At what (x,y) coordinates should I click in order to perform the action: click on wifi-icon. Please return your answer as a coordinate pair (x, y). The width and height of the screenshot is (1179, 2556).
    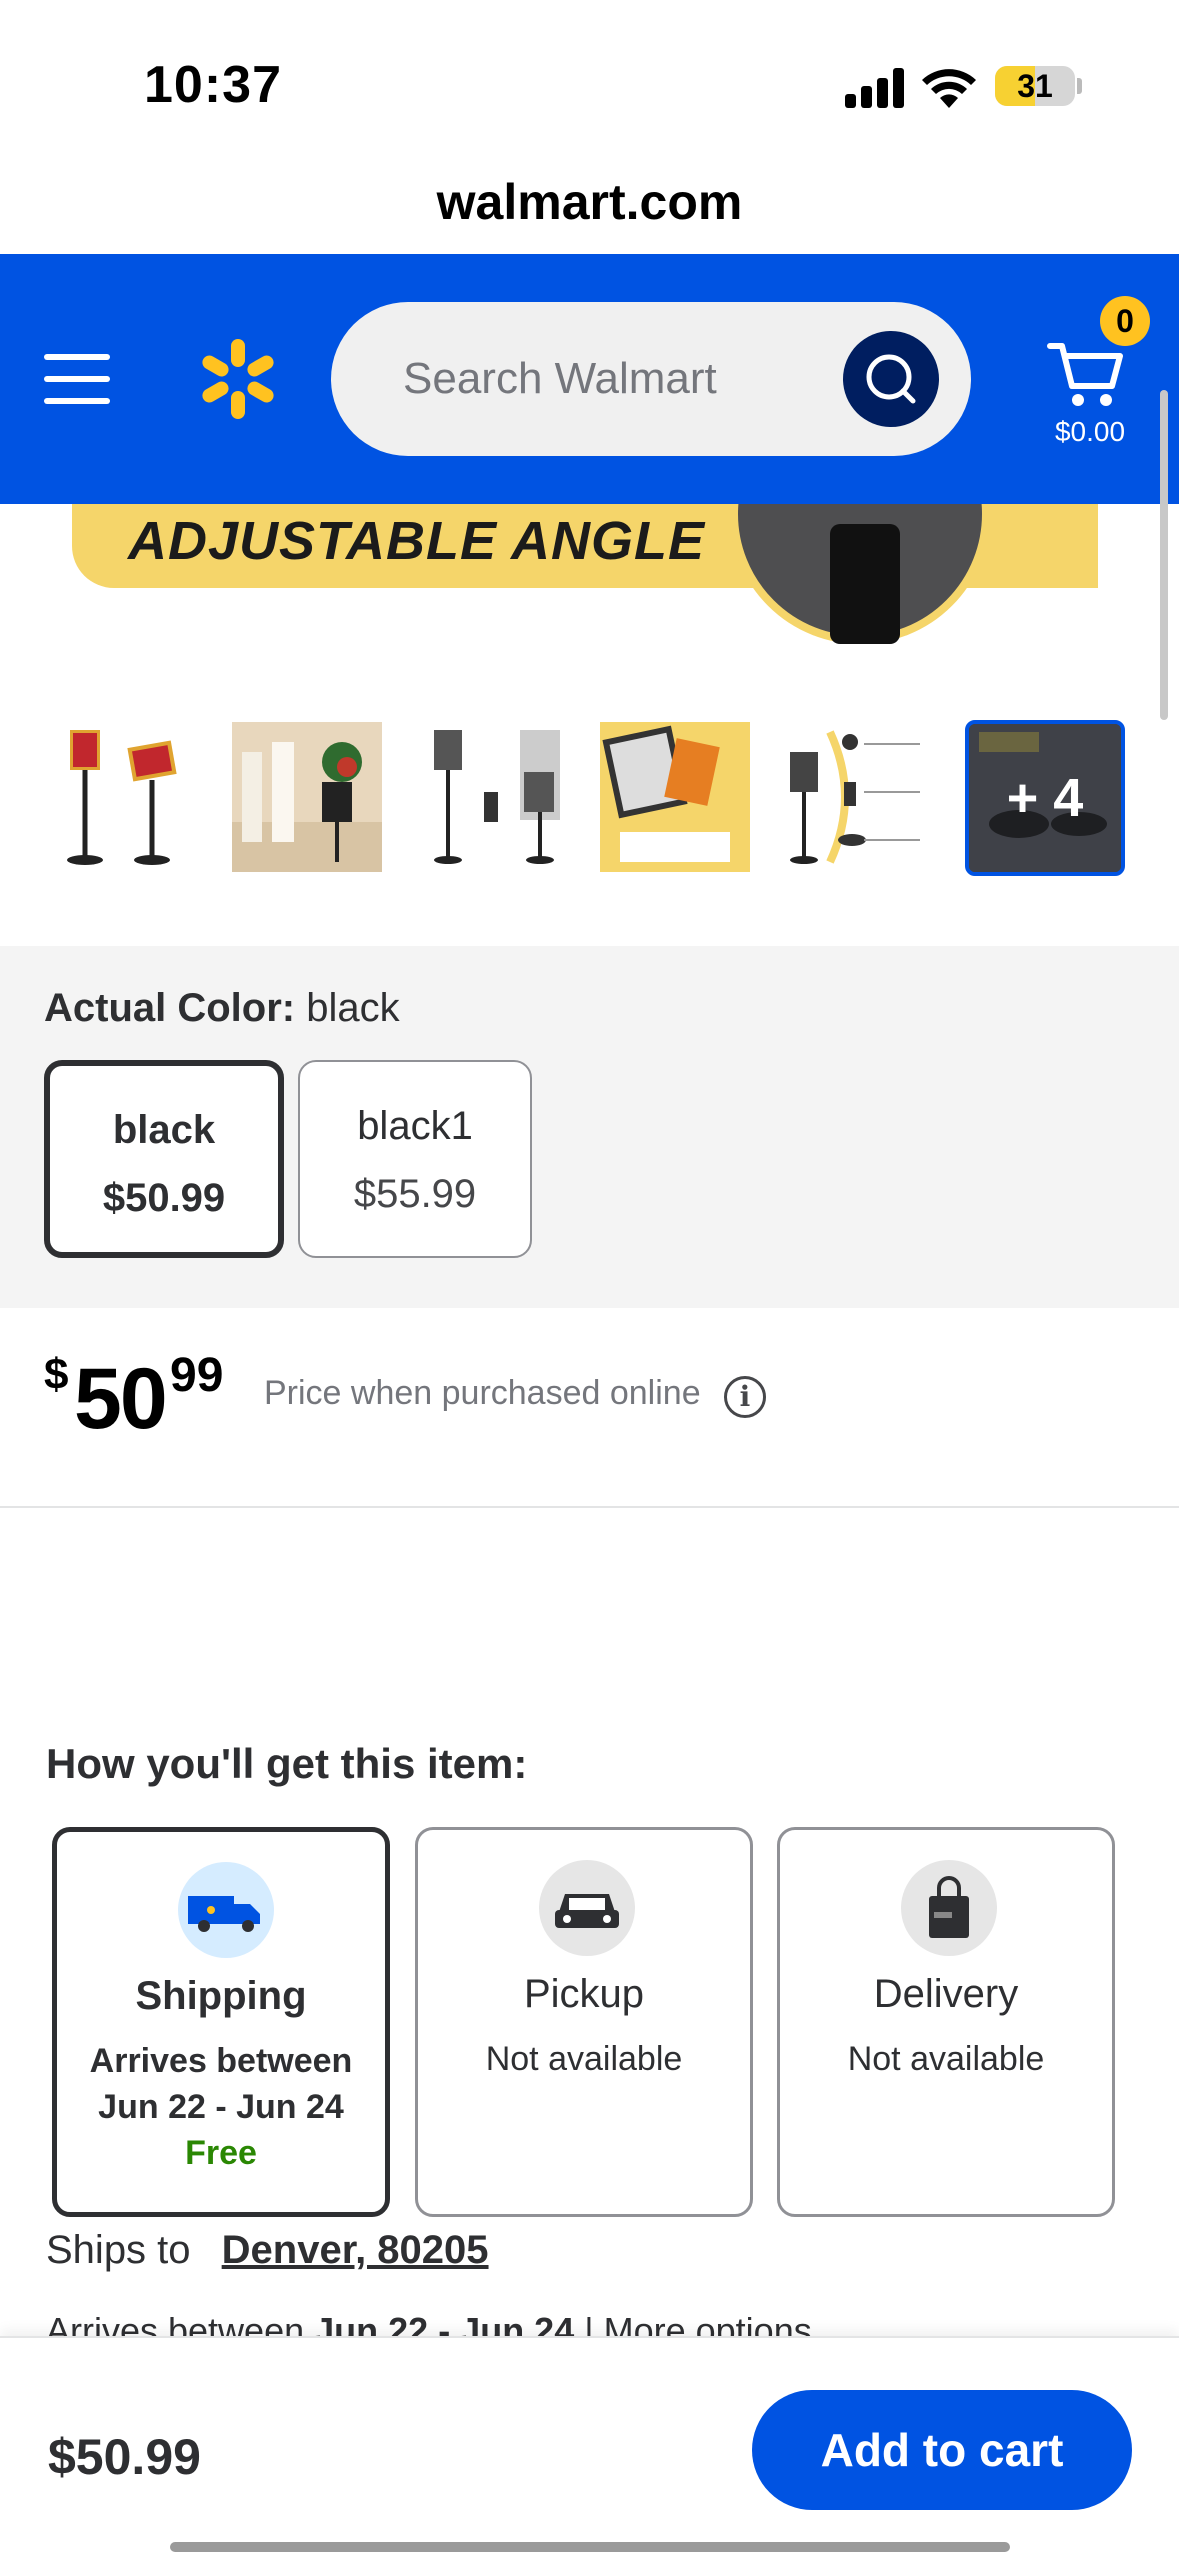
    Looking at the image, I should click on (949, 88).